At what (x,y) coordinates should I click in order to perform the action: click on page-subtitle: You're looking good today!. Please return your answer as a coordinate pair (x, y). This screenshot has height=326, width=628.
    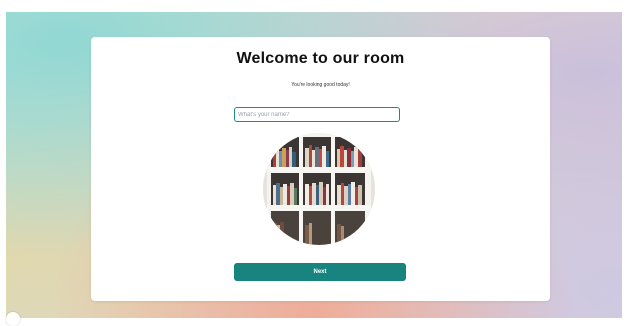
    Looking at the image, I should click on (320, 85).